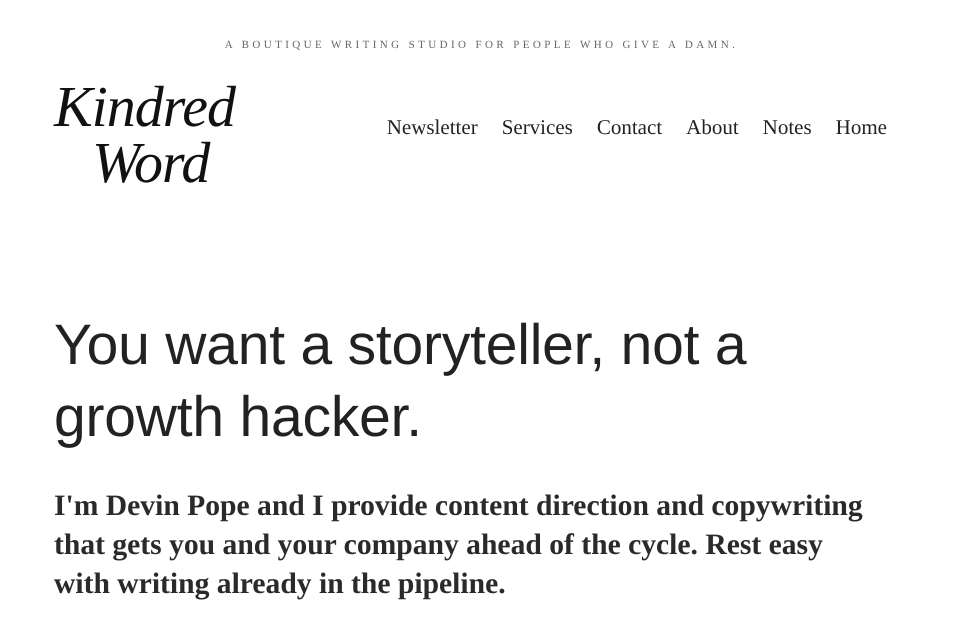  What do you see at coordinates (861, 127) in the screenshot?
I see `nav-link: Home` at bounding box center [861, 127].